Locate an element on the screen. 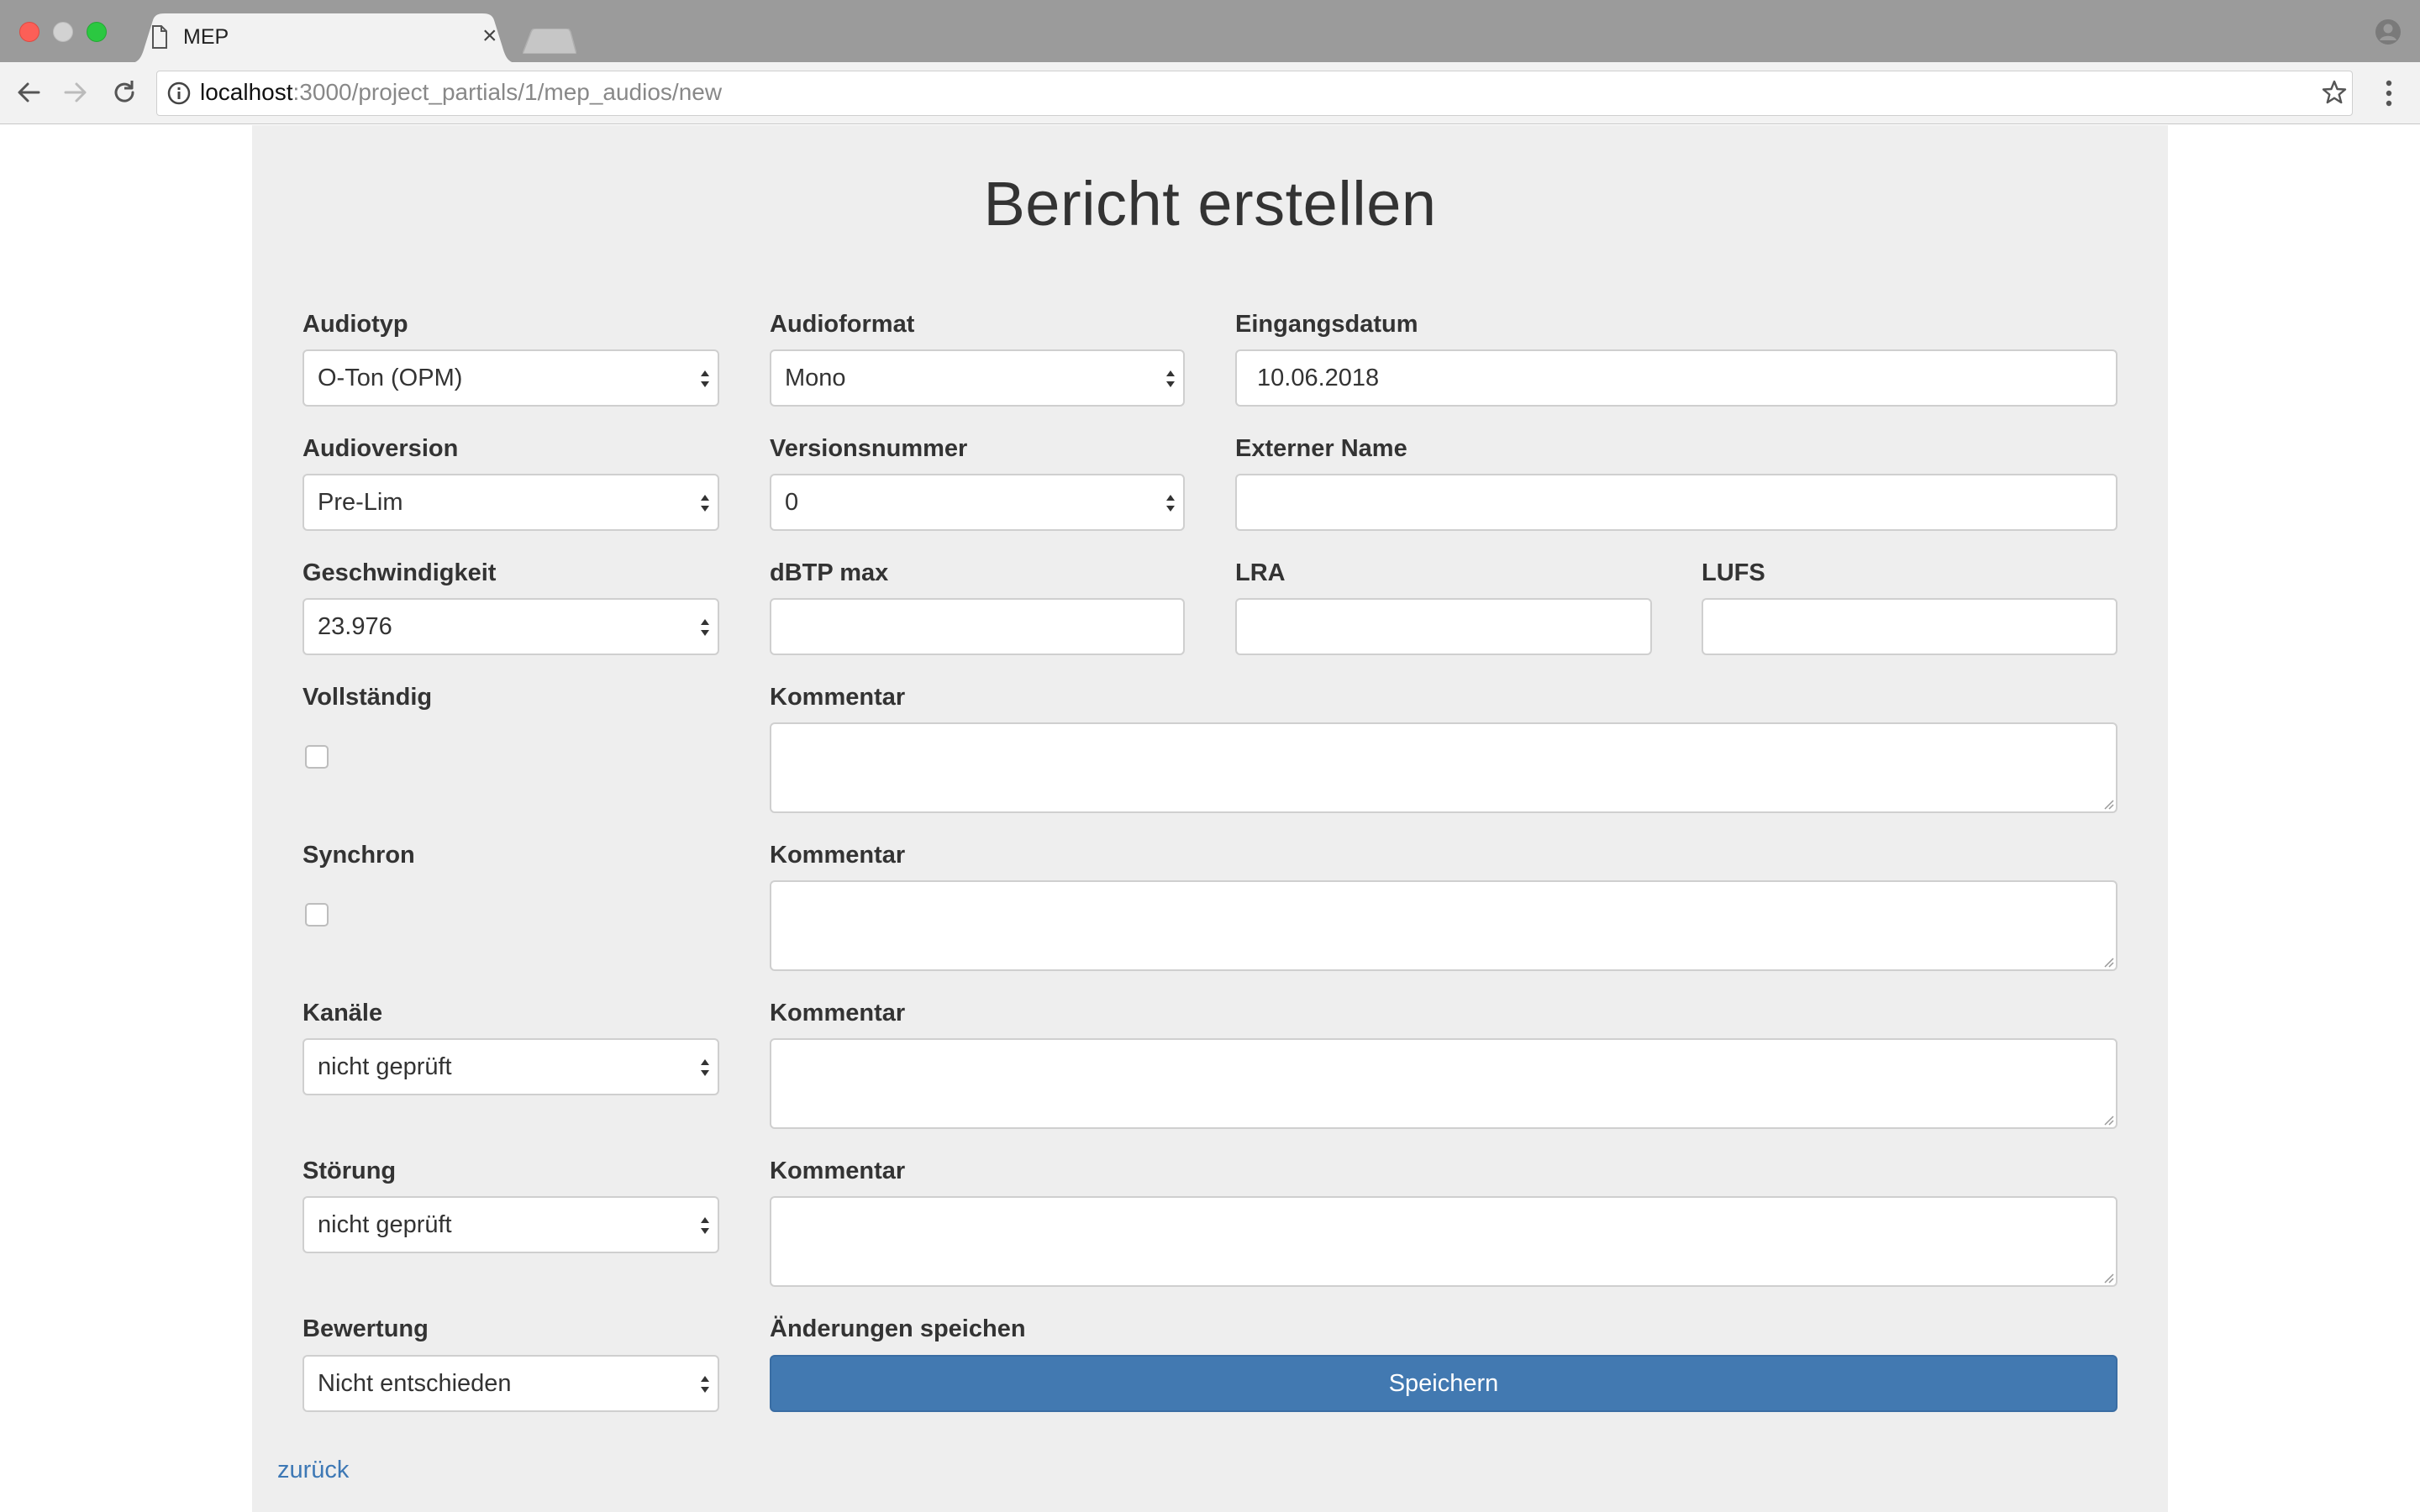 This screenshot has height=1512, width=2420. versionsnummer-label: Versionsnummer is located at coordinates (869, 448).